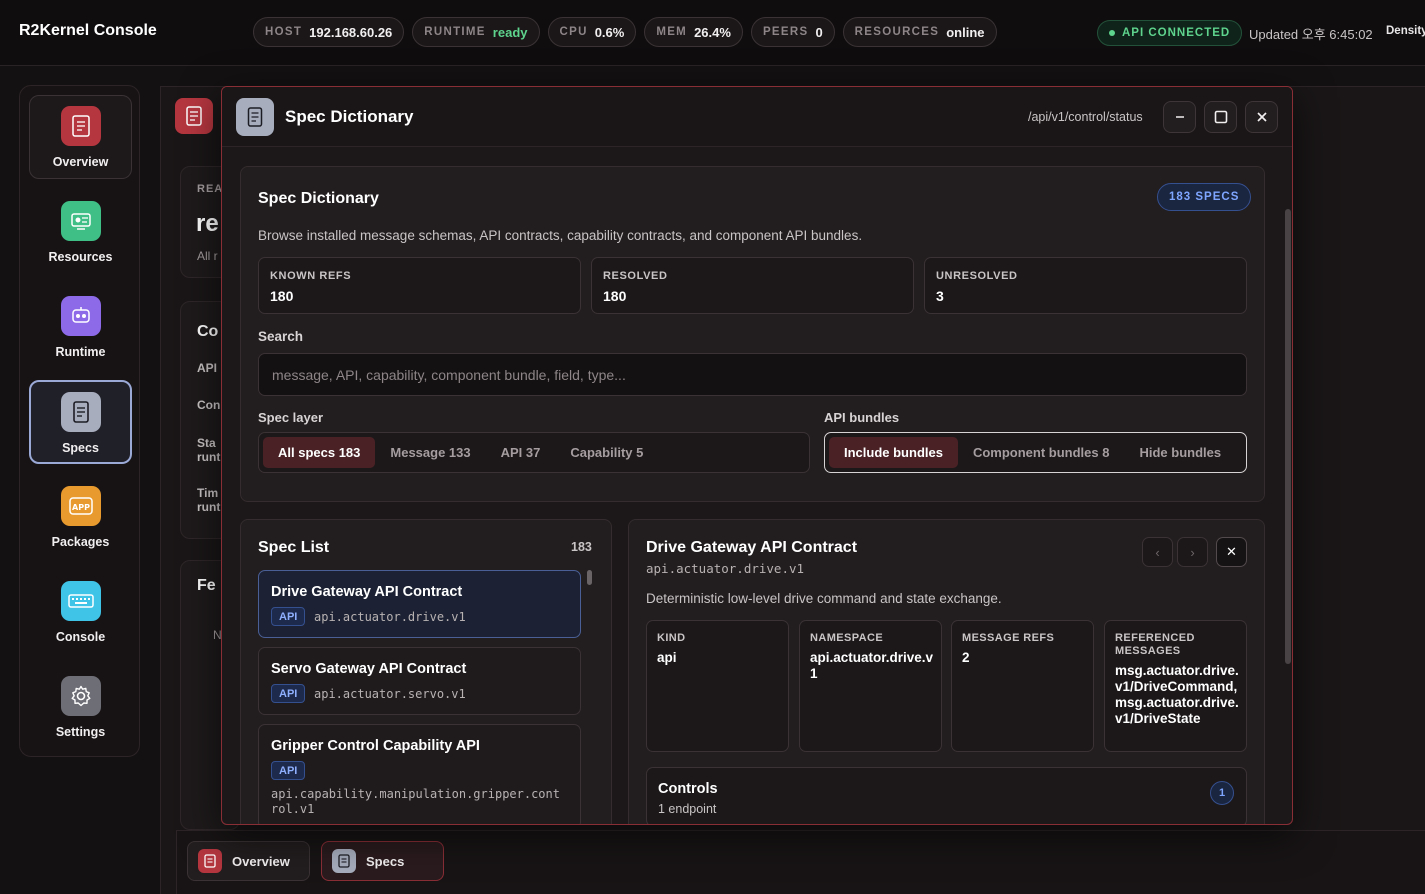 This screenshot has height=894, width=1425. What do you see at coordinates (206, 443) in the screenshot?
I see `bg-fragment: Sta` at bounding box center [206, 443].